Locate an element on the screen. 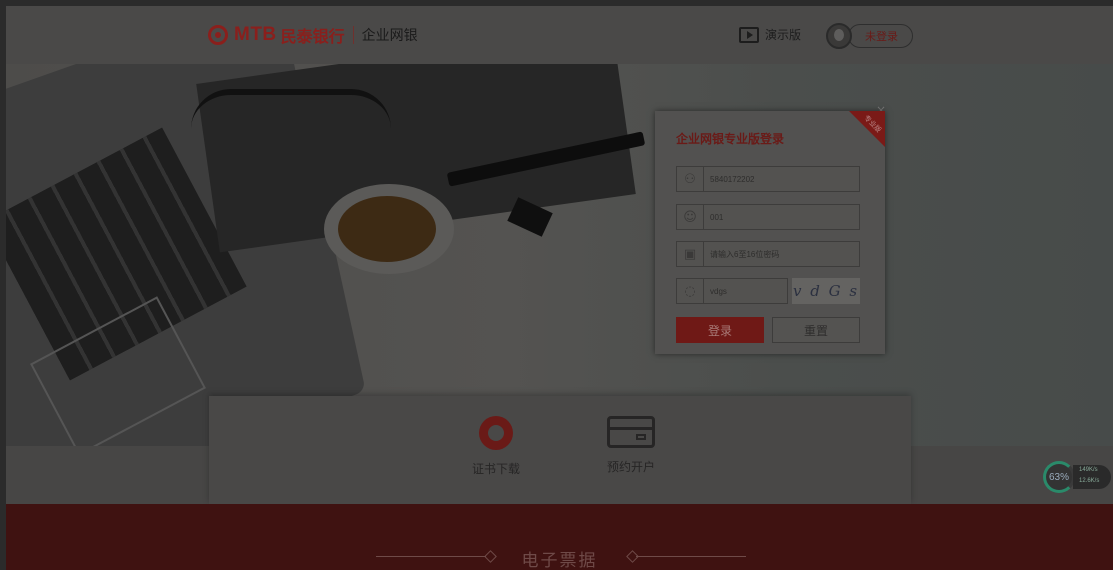  certificate-download-link: 证书下载 is located at coordinates (496, 446).